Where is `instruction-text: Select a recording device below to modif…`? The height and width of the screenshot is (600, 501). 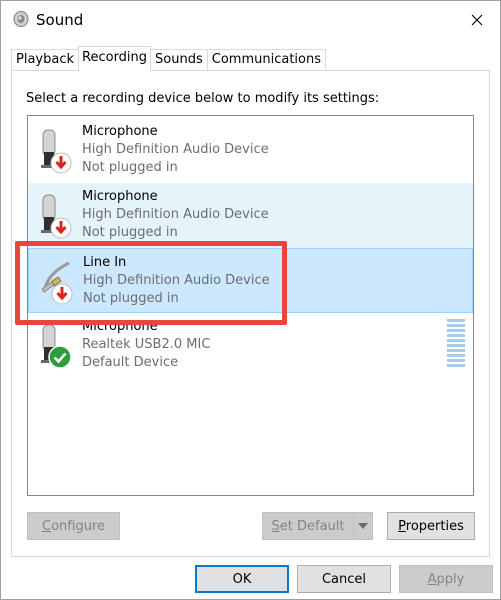 instruction-text: Select a recording device below to modif… is located at coordinates (203, 98).